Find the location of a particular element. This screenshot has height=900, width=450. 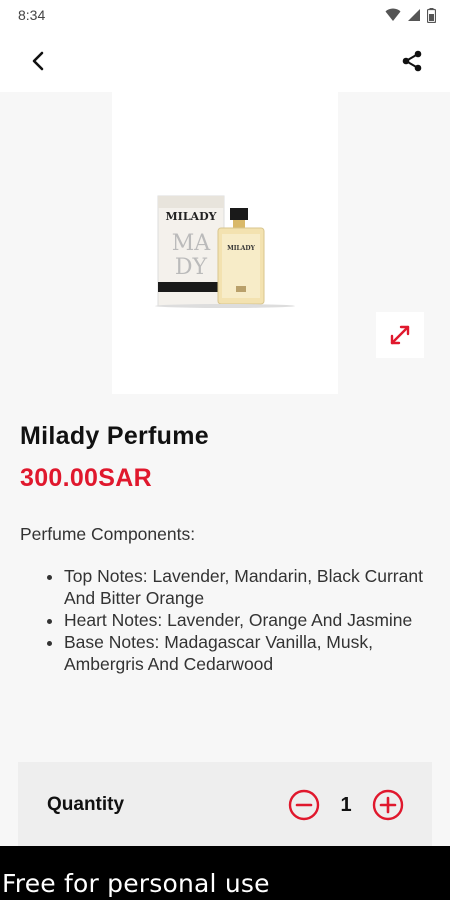

app-bar is located at coordinates (225, 61).